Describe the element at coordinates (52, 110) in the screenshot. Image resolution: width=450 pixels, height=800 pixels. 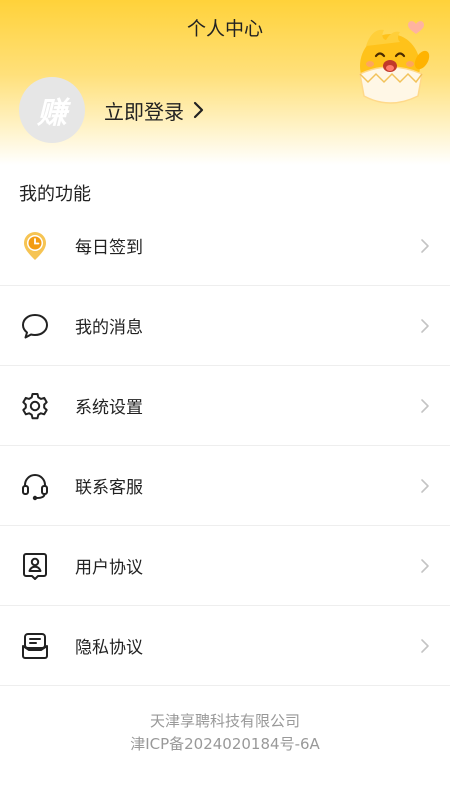
I see `avatar: 赚` at that location.